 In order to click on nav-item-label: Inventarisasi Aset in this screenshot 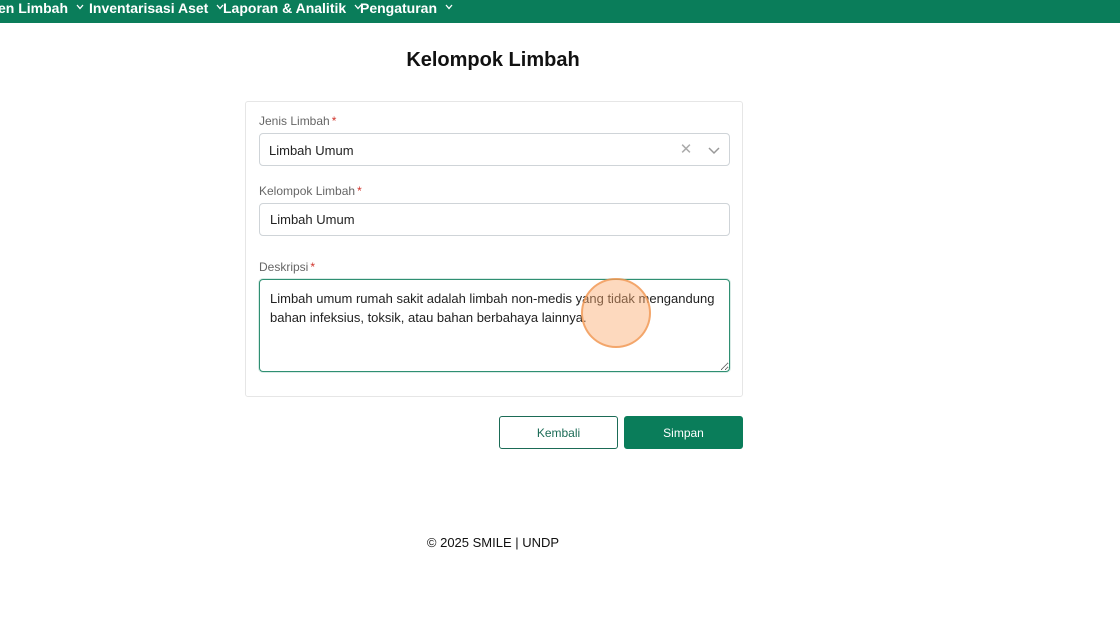, I will do `click(149, 8)`.